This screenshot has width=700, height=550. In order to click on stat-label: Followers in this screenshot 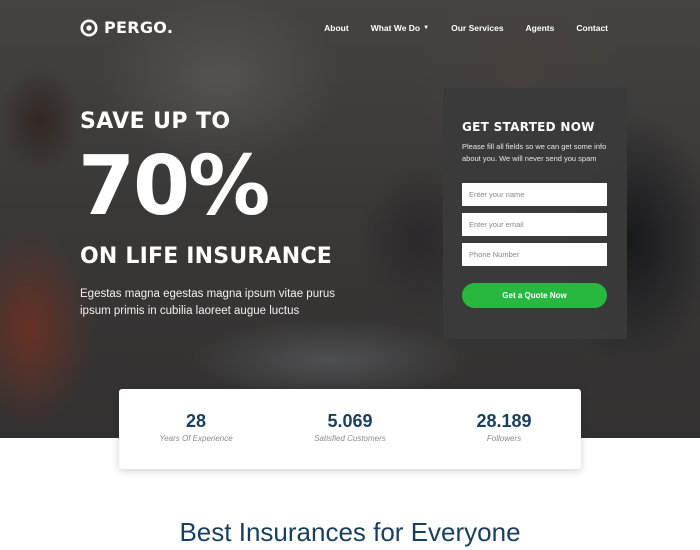, I will do `click(504, 438)`.